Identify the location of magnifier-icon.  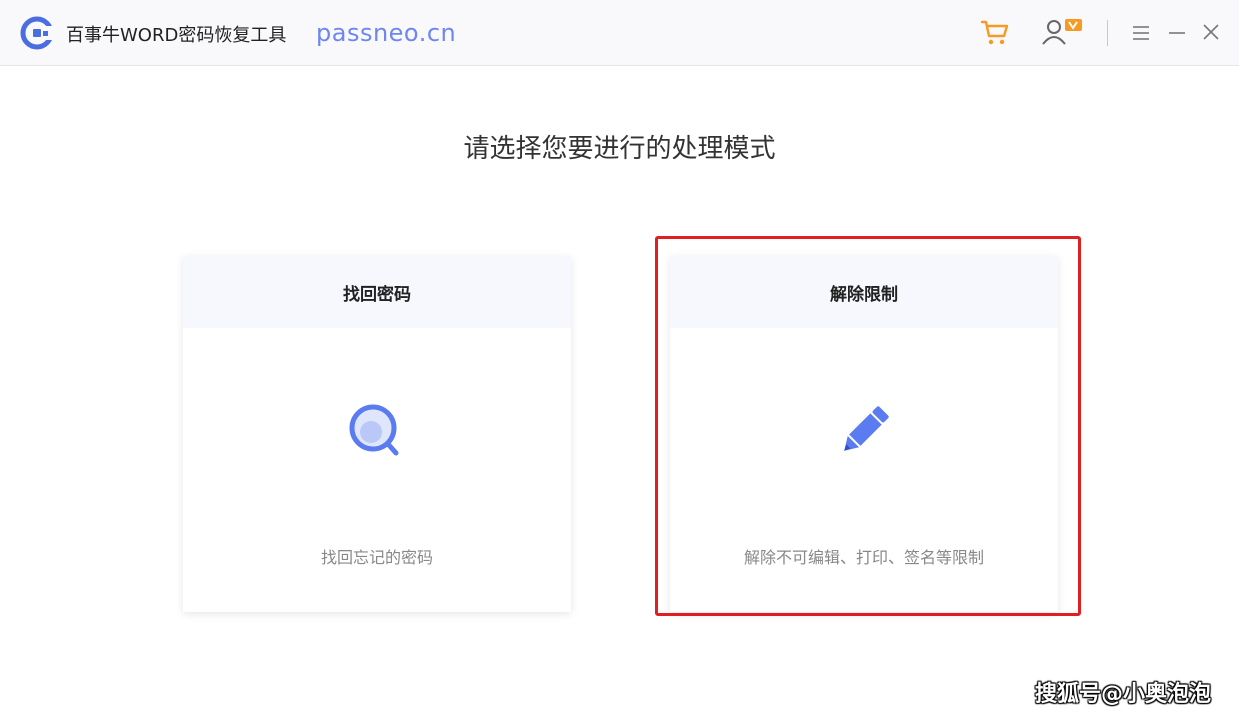
(374, 430).